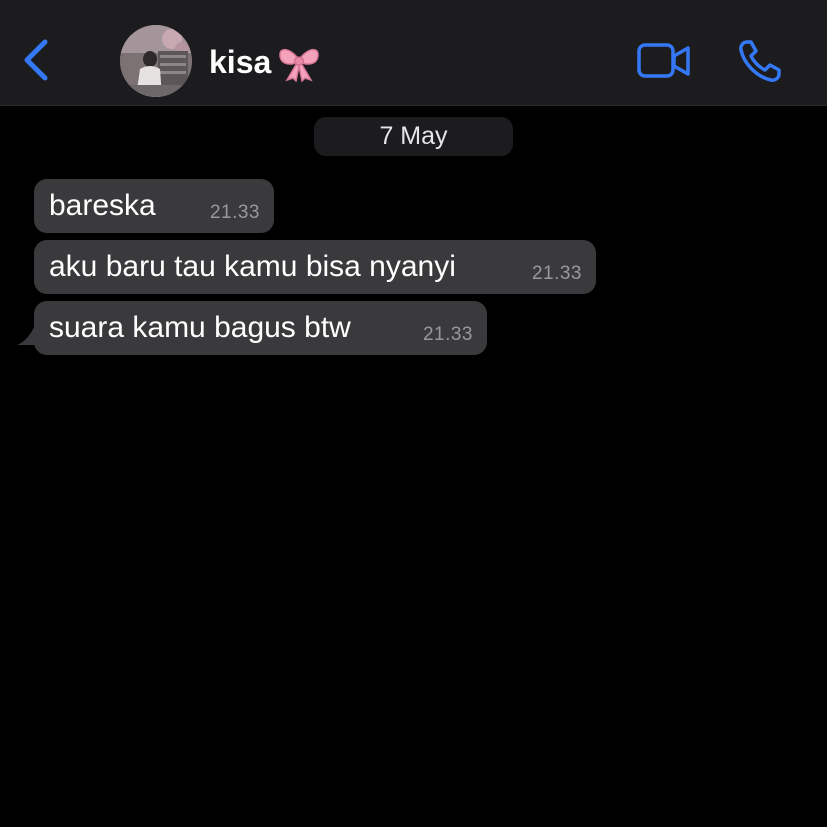 The height and width of the screenshot is (827, 827). I want to click on back-button, so click(38, 60).